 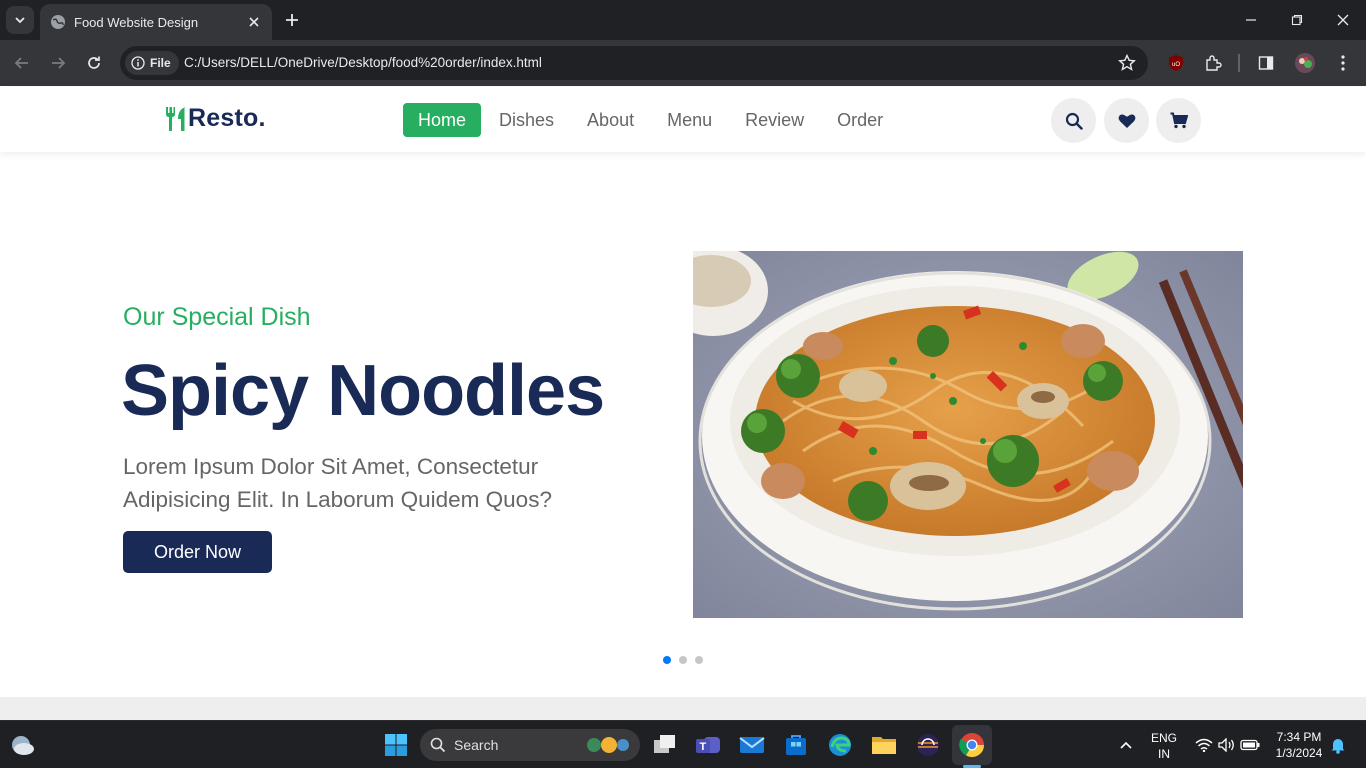 I want to click on profile-avatar, so click(x=1305, y=63).